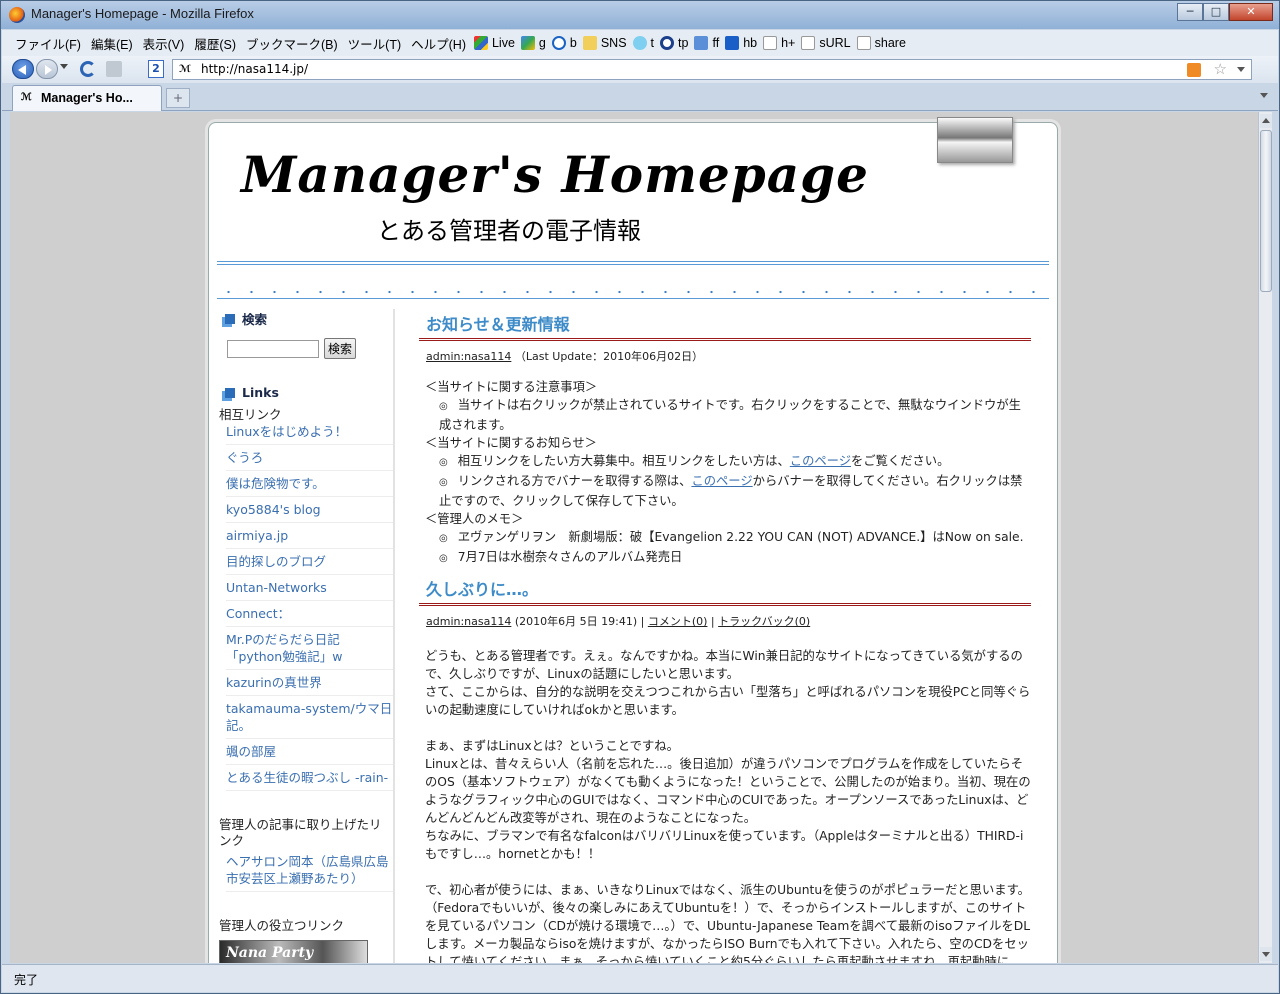 This screenshot has width=1280, height=994. What do you see at coordinates (48, 43) in the screenshot?
I see `menu-file: ファイル(F)` at bounding box center [48, 43].